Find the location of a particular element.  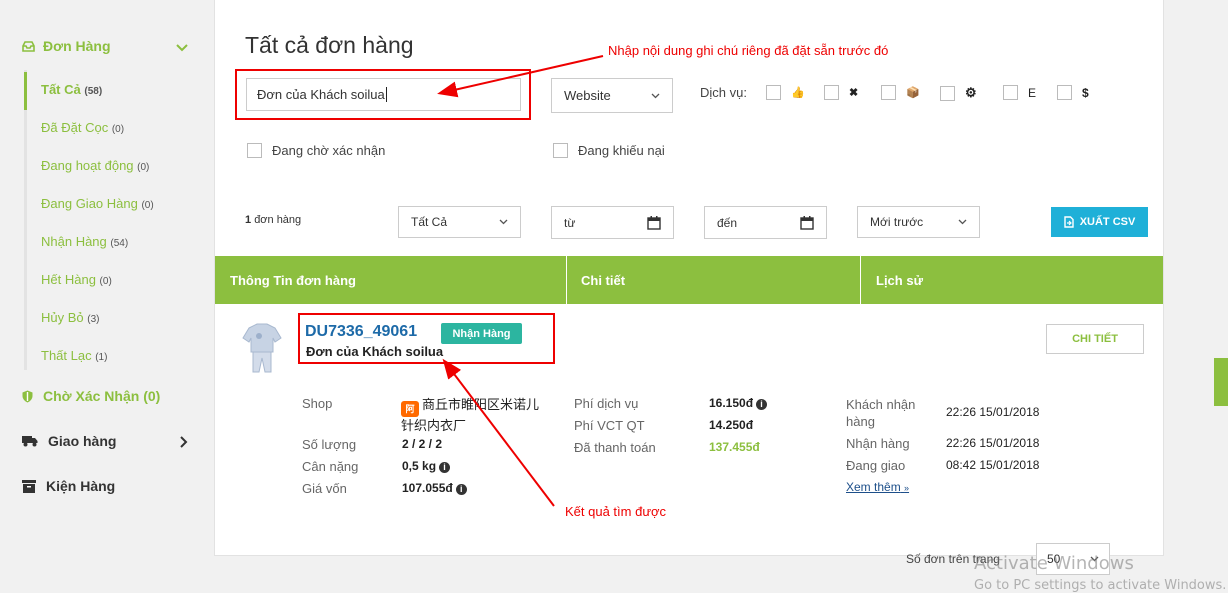

feedback-side-tab is located at coordinates (1221, 382).